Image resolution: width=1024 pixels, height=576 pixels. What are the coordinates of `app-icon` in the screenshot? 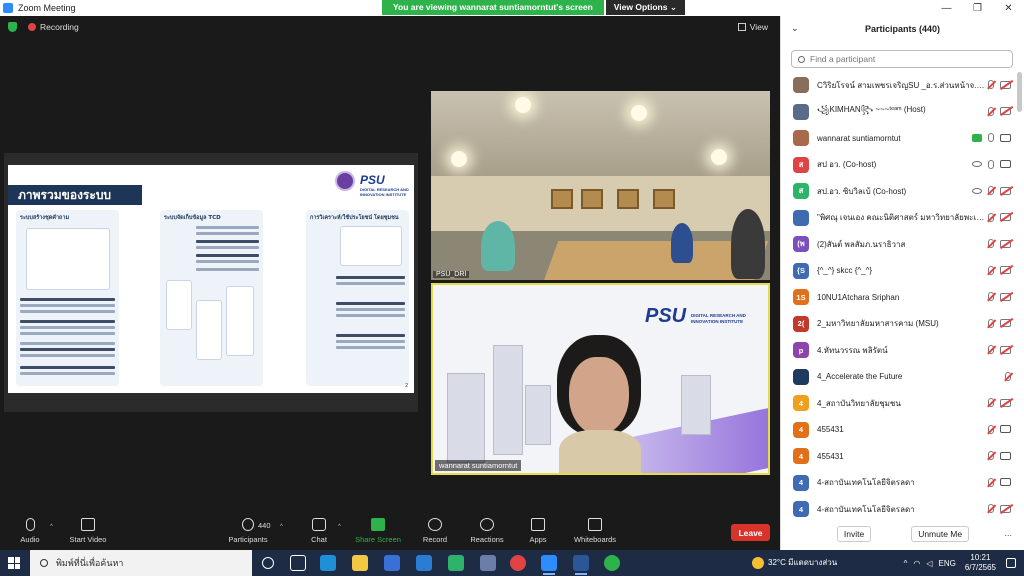 It's located at (456, 563).